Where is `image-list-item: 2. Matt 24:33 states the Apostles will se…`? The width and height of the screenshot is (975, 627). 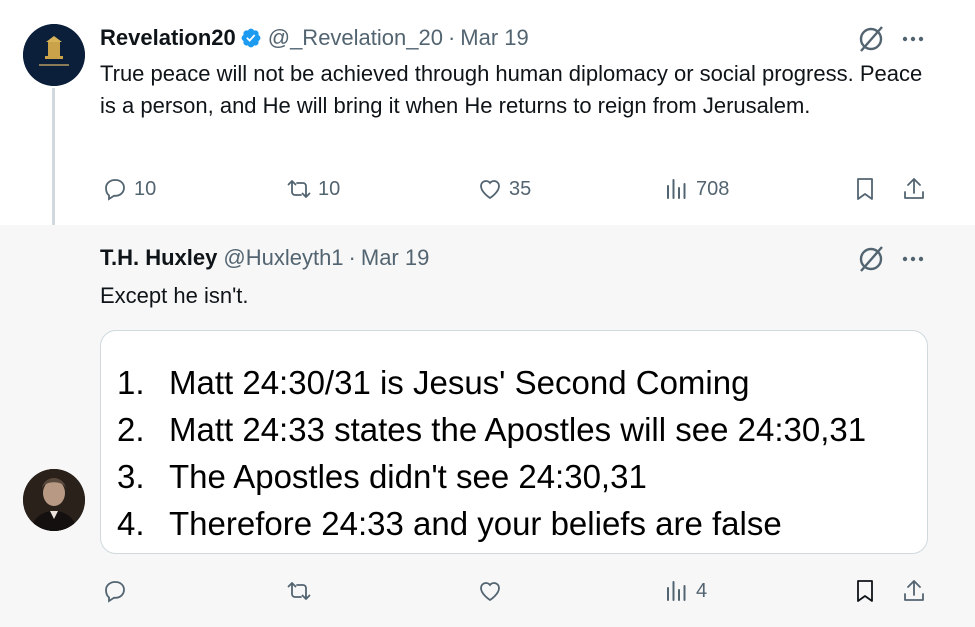 image-list-item: 2. Matt 24:33 states the Apostles will se… is located at coordinates (492, 429).